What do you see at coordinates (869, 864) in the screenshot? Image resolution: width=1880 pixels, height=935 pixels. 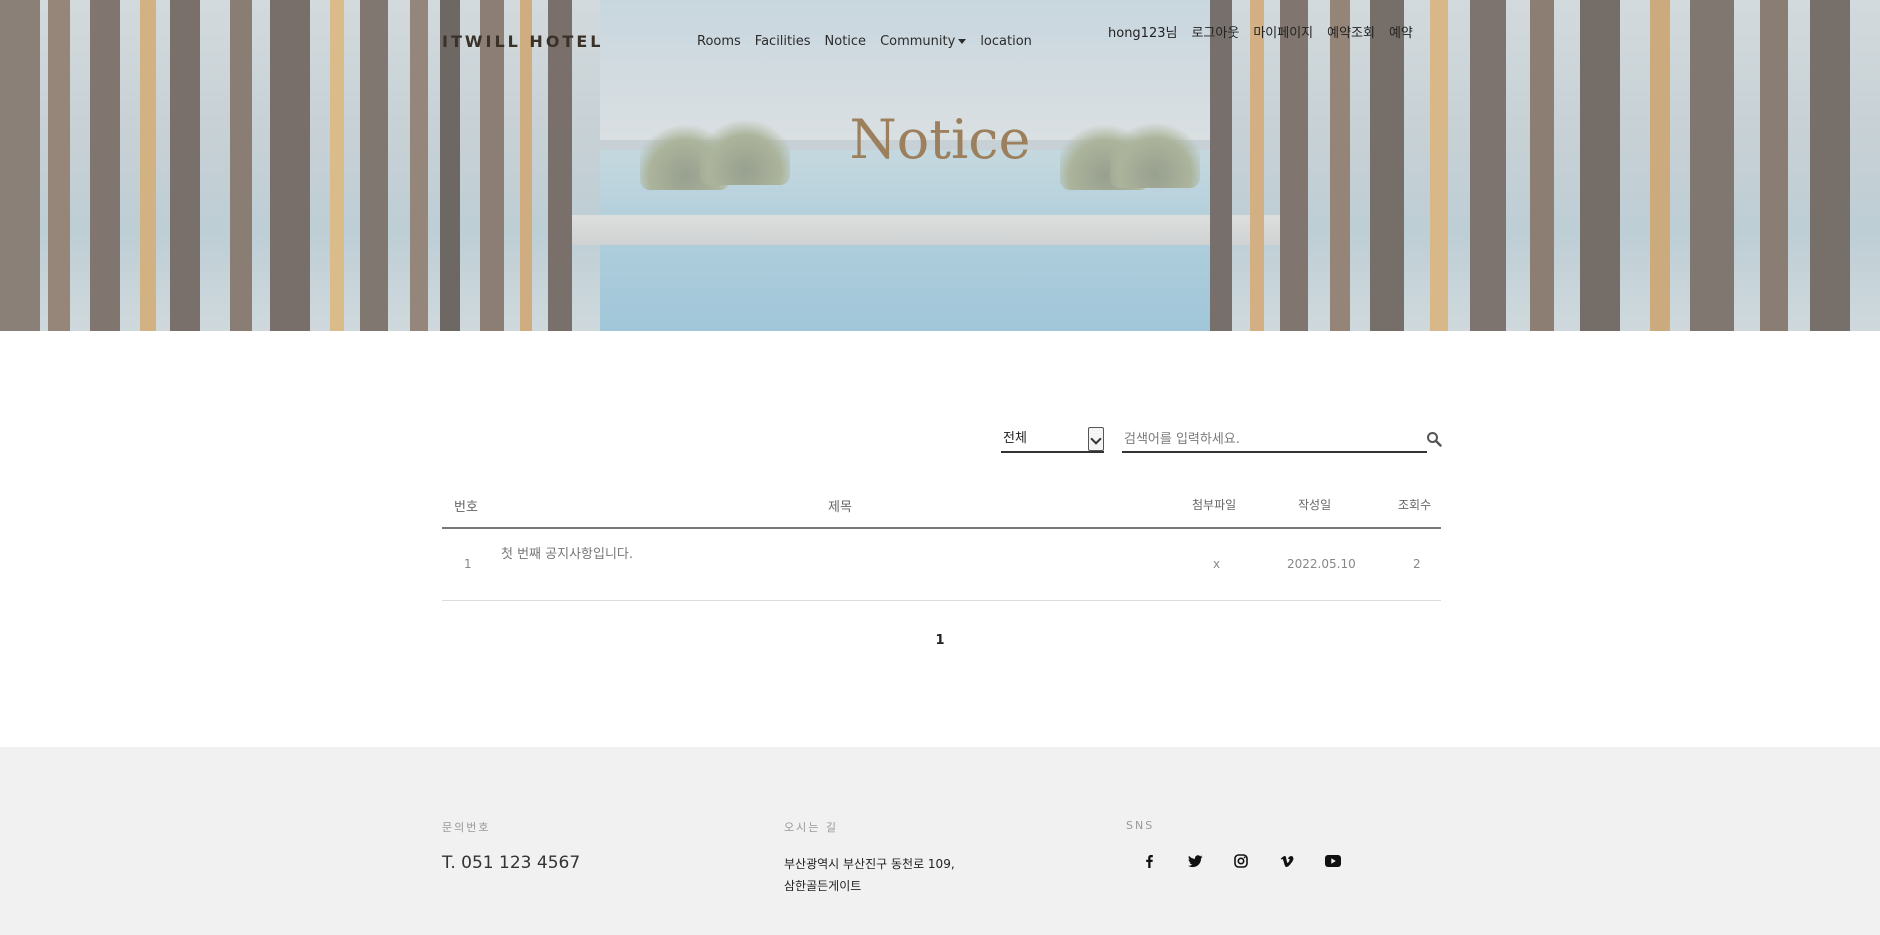 I see `address-line-1: 부산광역시 부산진구 동천로 109,` at bounding box center [869, 864].